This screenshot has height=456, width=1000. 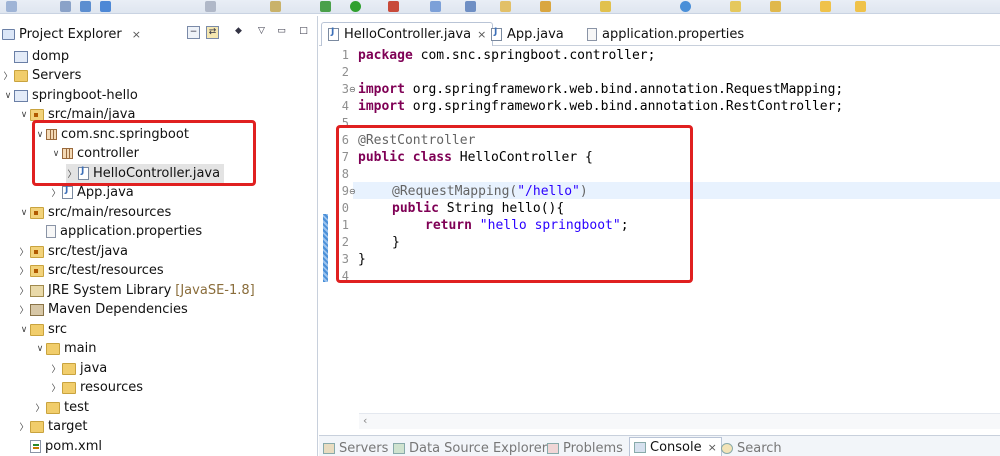 What do you see at coordinates (275, 6) in the screenshot?
I see `servers-toolbar-icon` at bounding box center [275, 6].